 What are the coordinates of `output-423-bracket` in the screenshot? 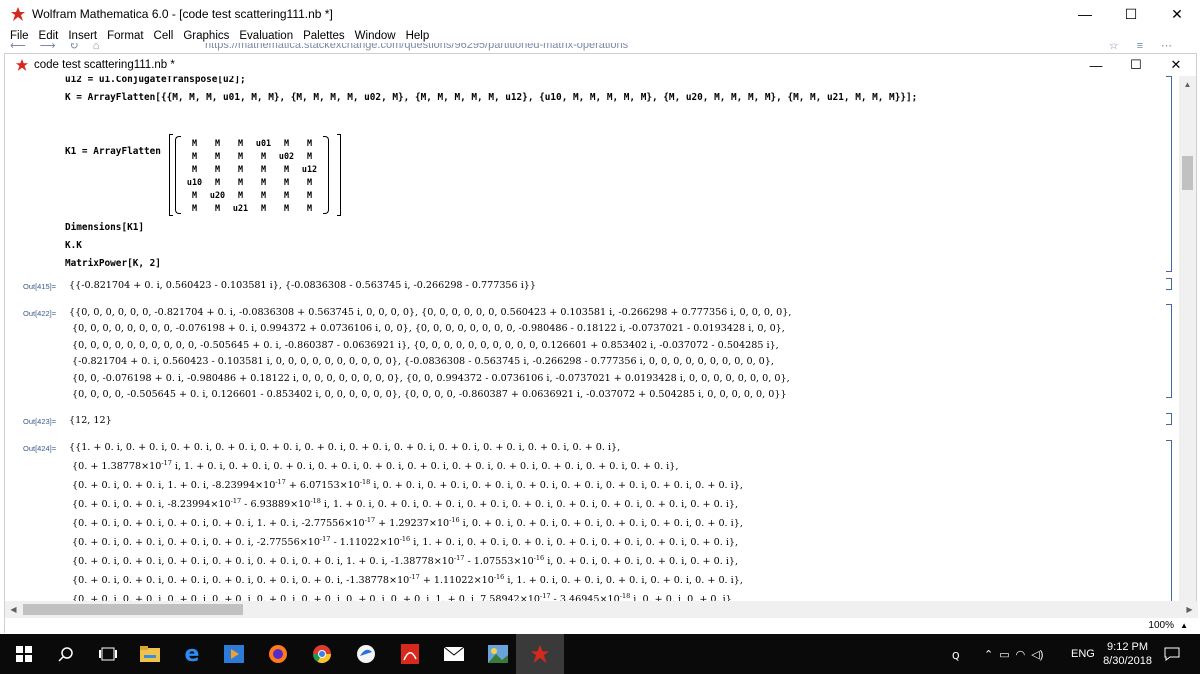 It's located at (1169, 419).